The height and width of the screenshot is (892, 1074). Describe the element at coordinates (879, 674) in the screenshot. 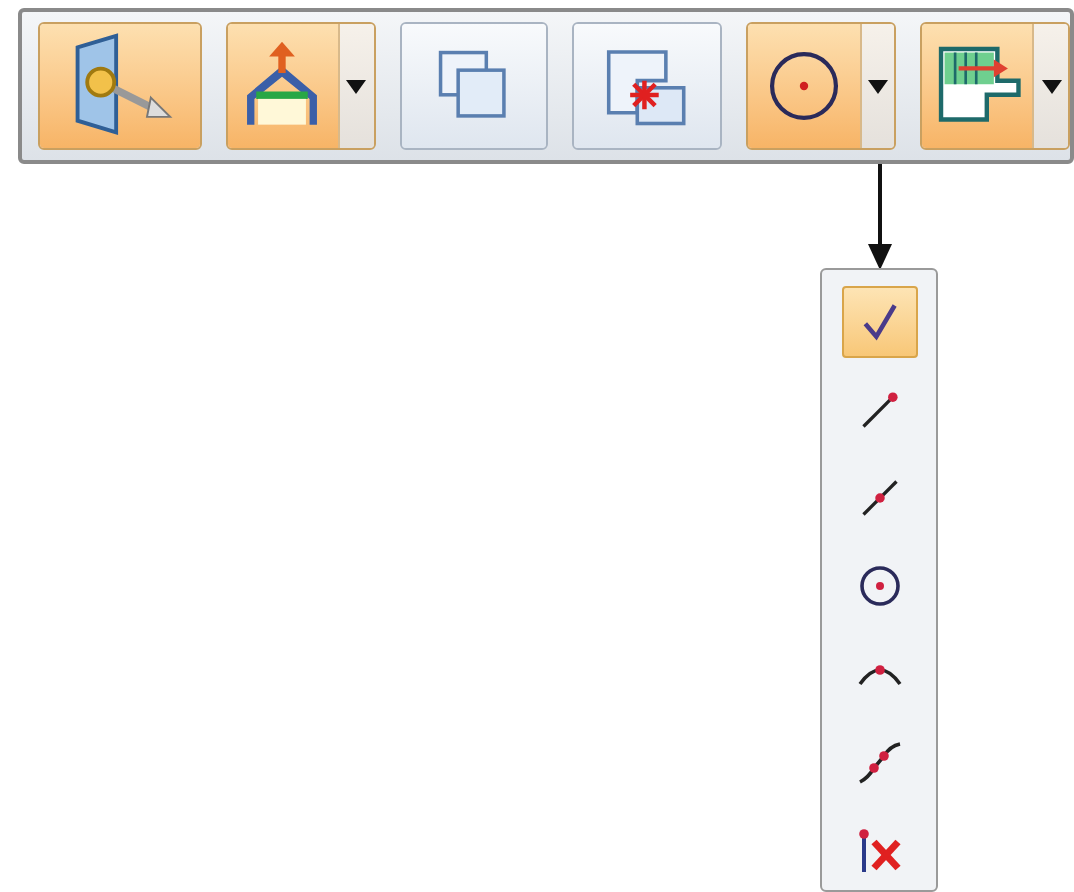

I see `arc-point-icon` at that location.